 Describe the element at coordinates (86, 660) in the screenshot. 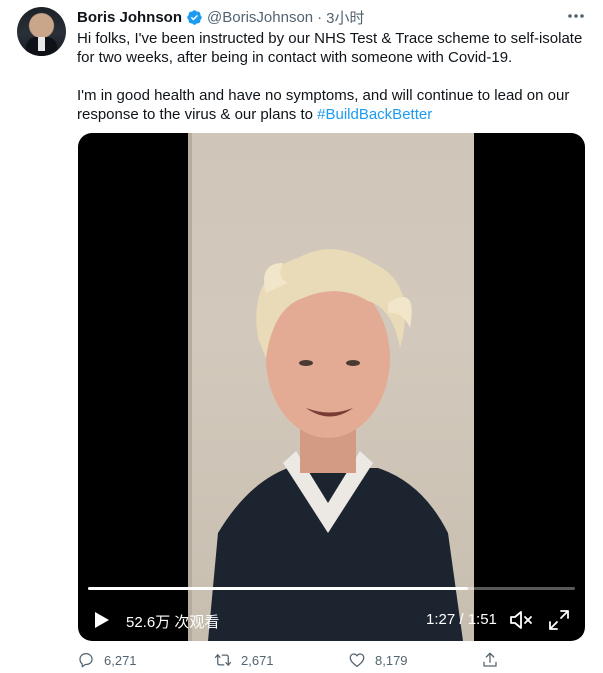

I see `reply-icon` at that location.